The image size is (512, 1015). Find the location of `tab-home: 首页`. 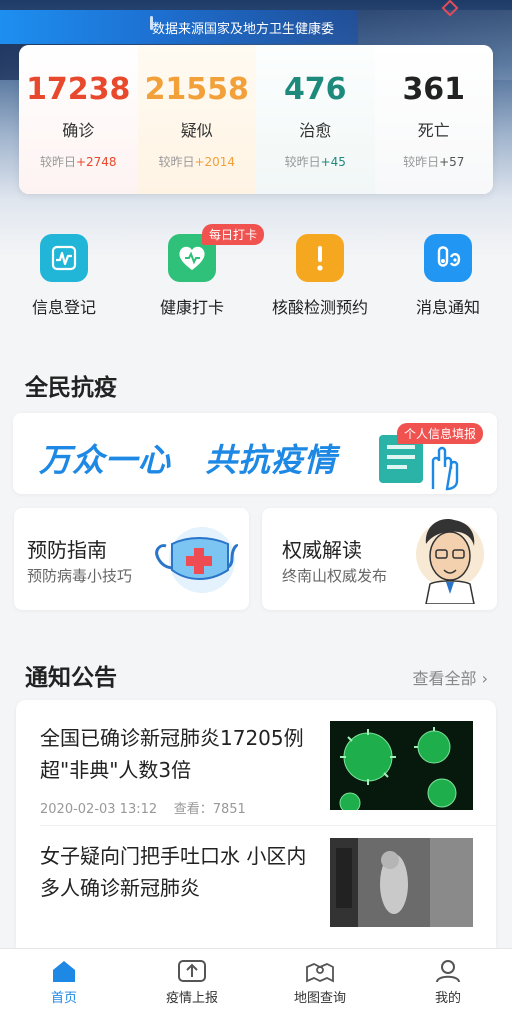

tab-home: 首页 is located at coordinates (64, 982).